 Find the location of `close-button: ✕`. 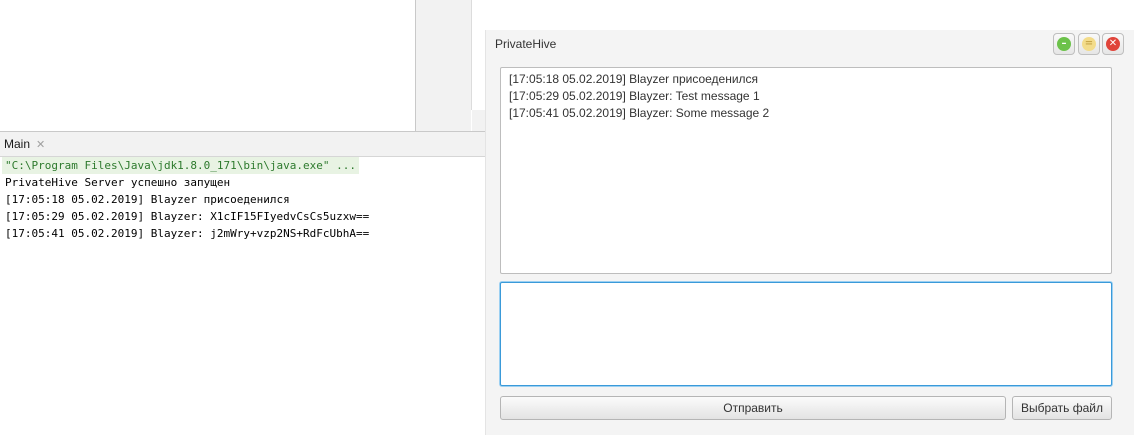

close-button: ✕ is located at coordinates (1113, 44).